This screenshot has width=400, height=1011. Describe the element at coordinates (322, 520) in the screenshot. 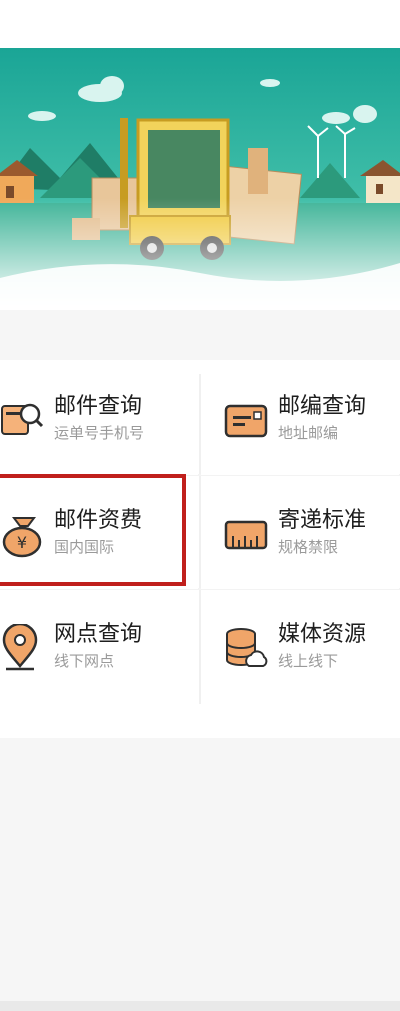

I see `service-title: 寄递标准` at that location.